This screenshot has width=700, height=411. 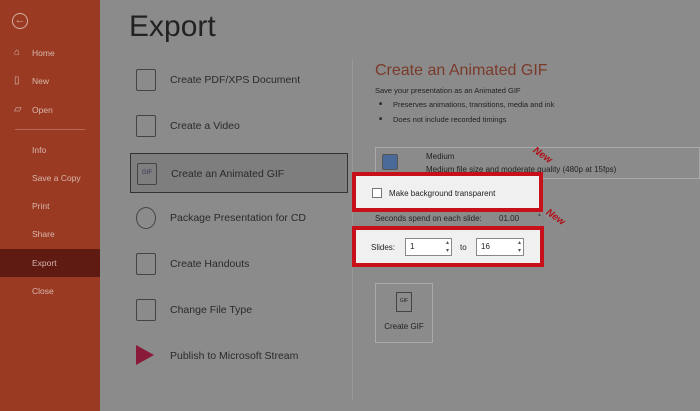 What do you see at coordinates (404, 326) in the screenshot?
I see `create-gif-label: Create GIF` at bounding box center [404, 326].